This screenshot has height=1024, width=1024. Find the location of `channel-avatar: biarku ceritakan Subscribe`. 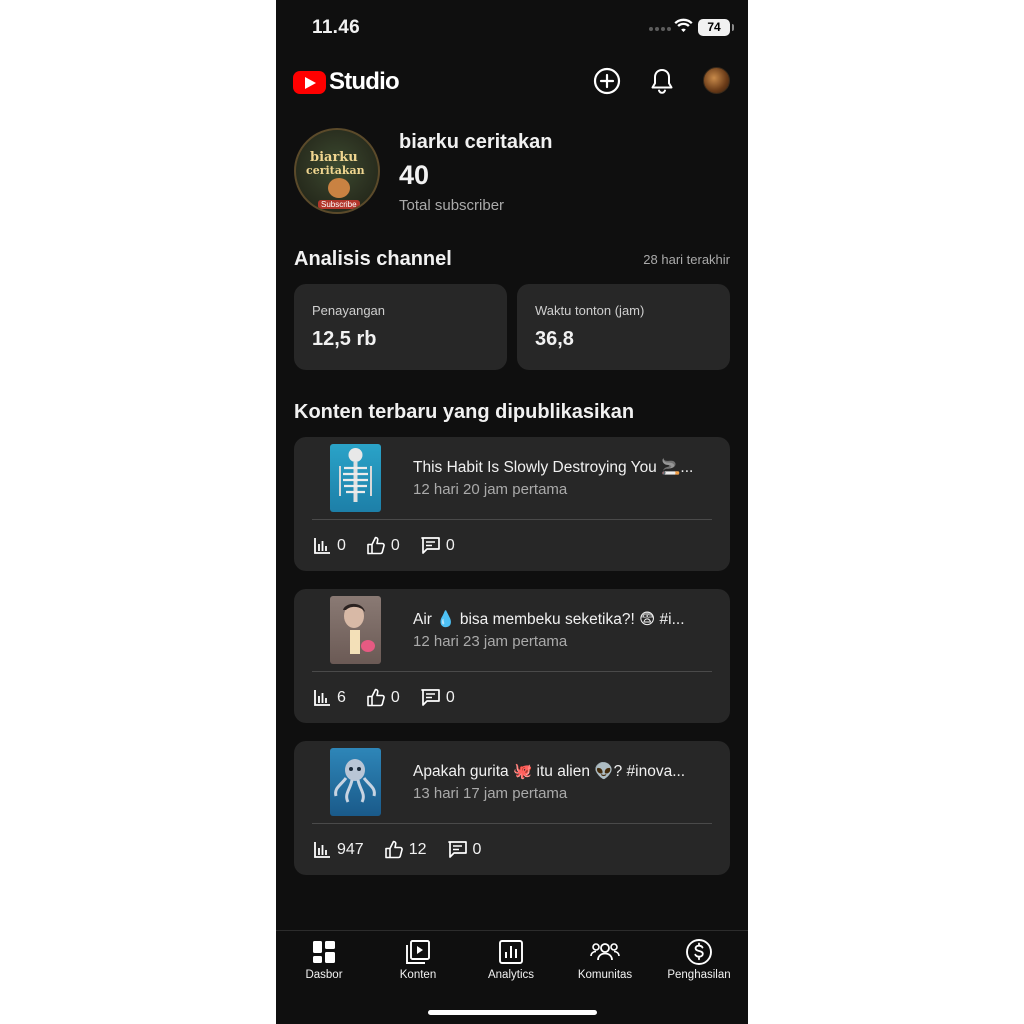

channel-avatar: biarku ceritakan Subscribe is located at coordinates (337, 171).